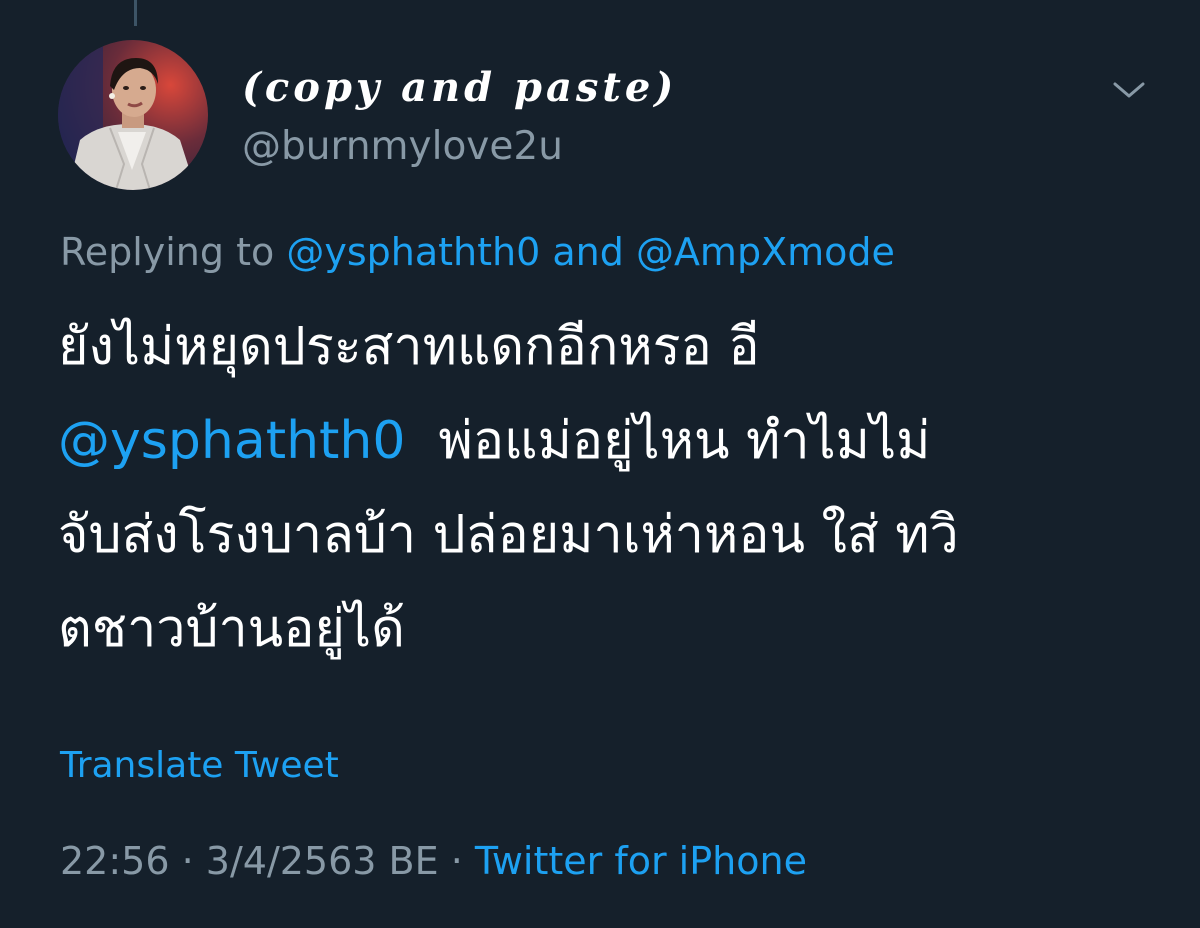 The image size is (1200, 928). I want to click on user-handle: @burnmylove2u, so click(402, 146).